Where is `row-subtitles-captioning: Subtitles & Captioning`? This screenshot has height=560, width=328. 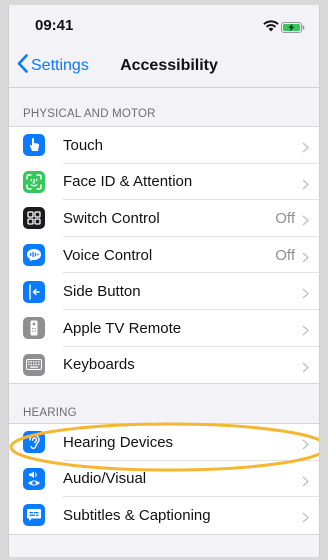 row-subtitles-captioning: Subtitles & Captioning is located at coordinates (164, 515).